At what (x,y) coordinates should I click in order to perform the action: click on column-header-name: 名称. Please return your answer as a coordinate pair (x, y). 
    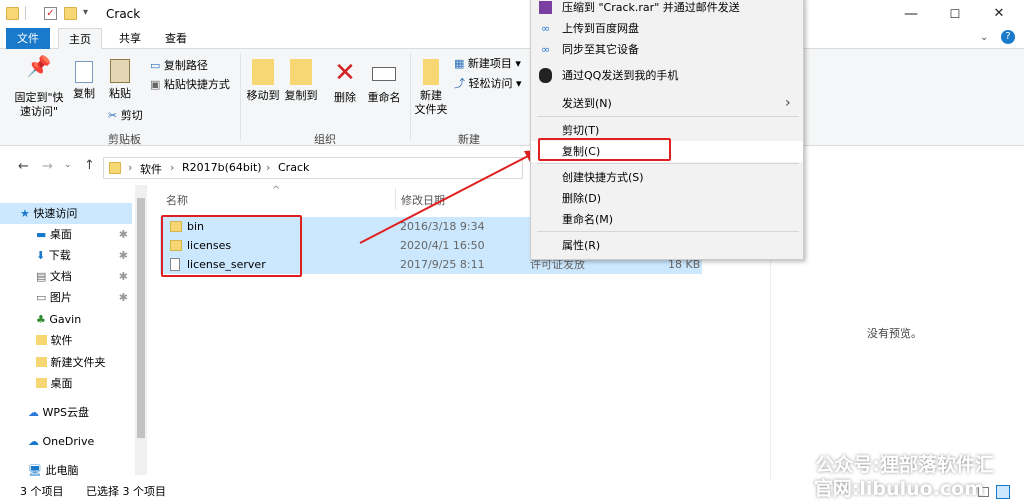
    Looking at the image, I should click on (177, 200).